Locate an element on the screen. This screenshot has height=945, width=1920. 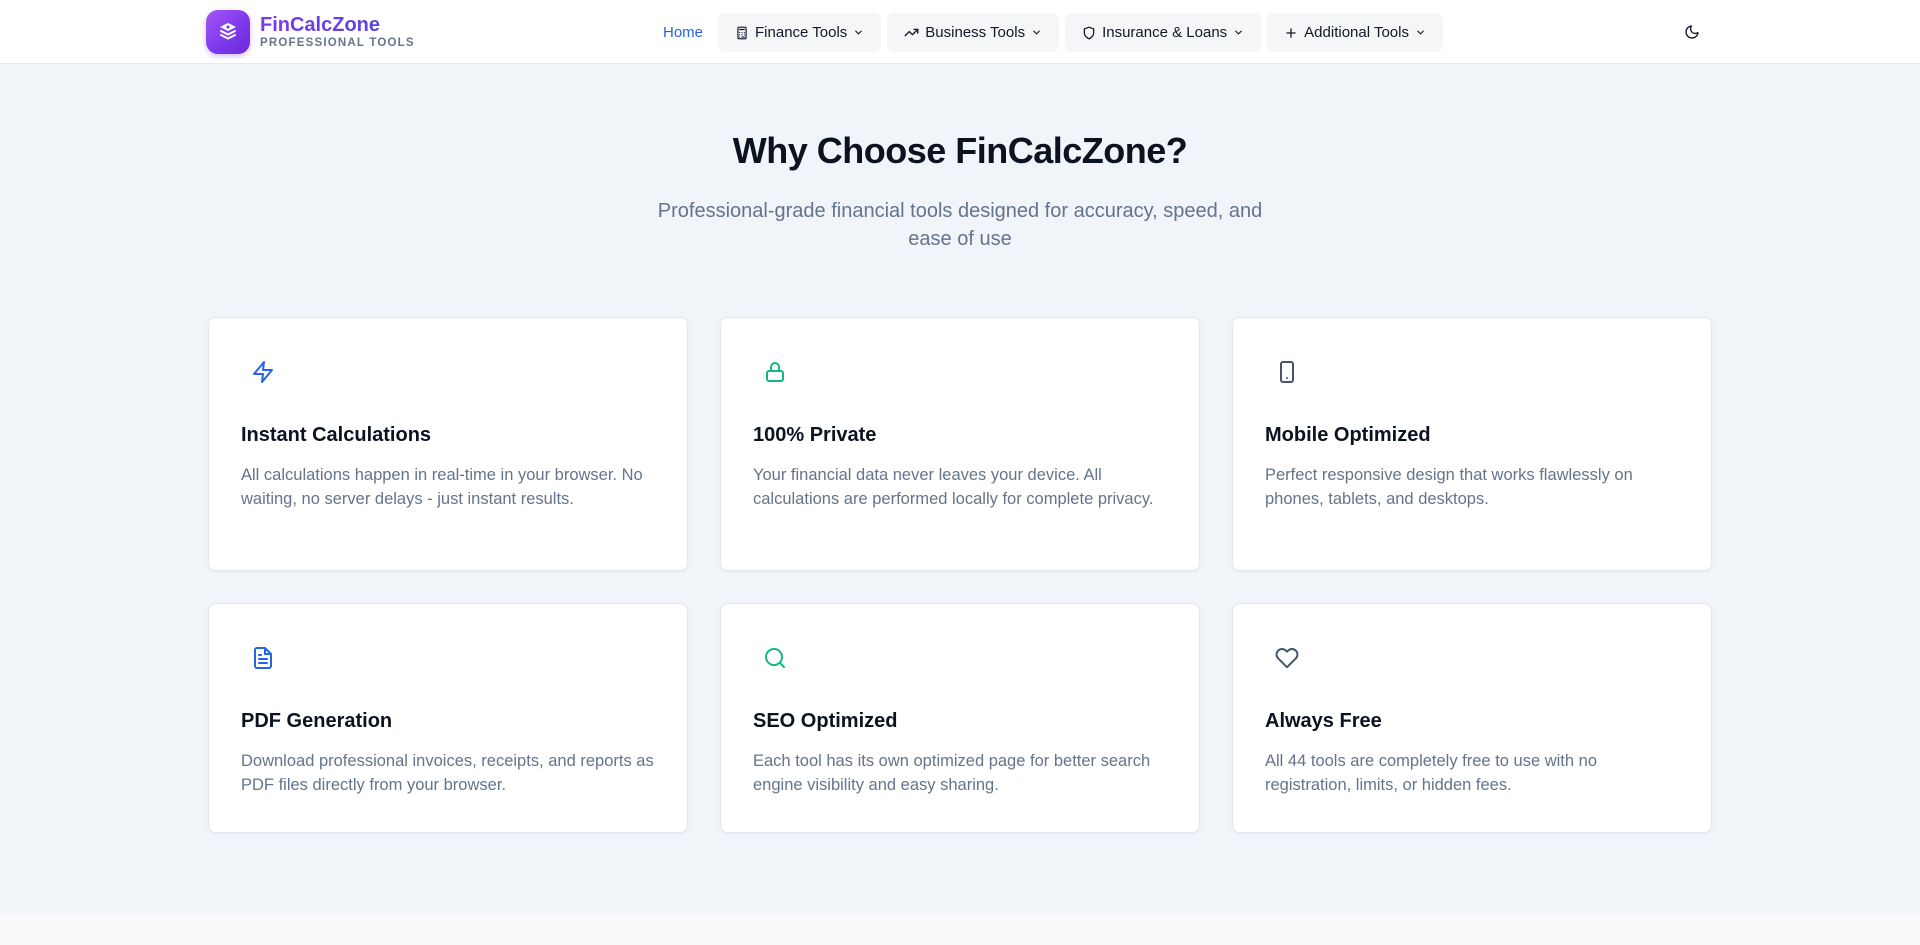
document-icon is located at coordinates (263, 658).